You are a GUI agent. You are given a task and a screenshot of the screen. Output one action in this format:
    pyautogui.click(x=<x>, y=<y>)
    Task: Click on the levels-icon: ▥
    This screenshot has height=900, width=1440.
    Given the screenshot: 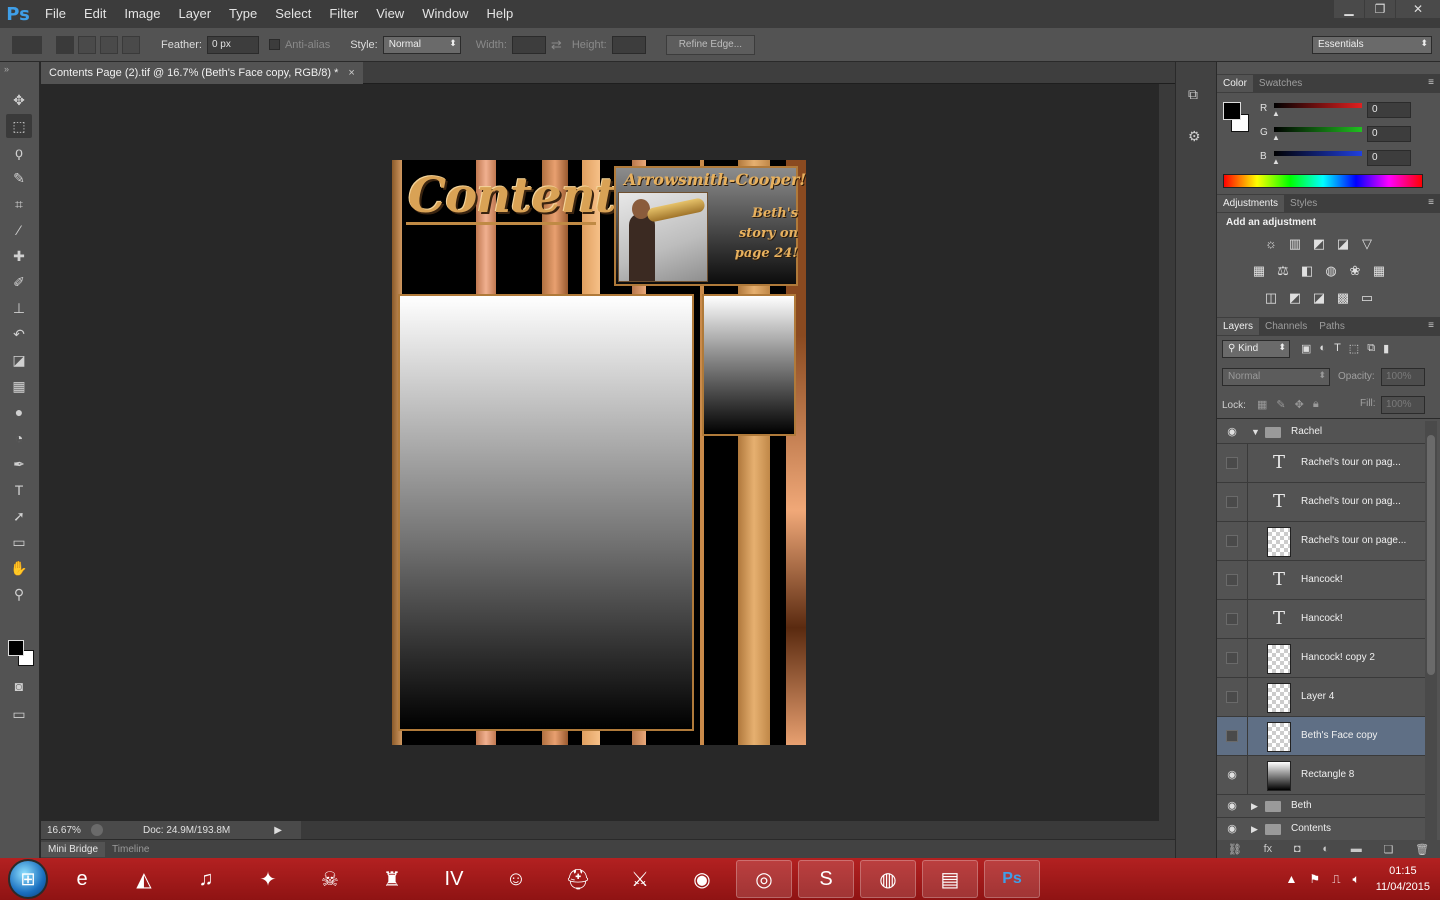 What is the action you would take?
    pyautogui.click(x=1295, y=244)
    